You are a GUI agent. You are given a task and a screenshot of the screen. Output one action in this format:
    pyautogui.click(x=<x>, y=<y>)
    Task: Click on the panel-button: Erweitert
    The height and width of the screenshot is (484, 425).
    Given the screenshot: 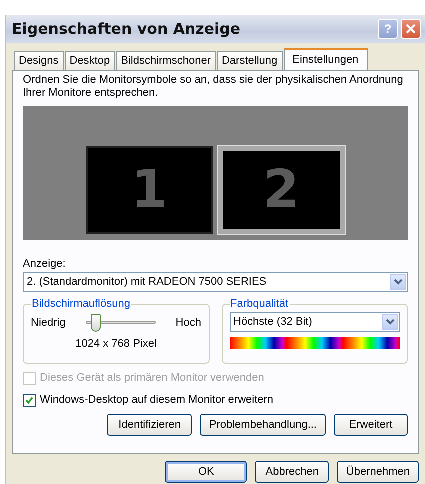 What is the action you would take?
    pyautogui.click(x=371, y=425)
    